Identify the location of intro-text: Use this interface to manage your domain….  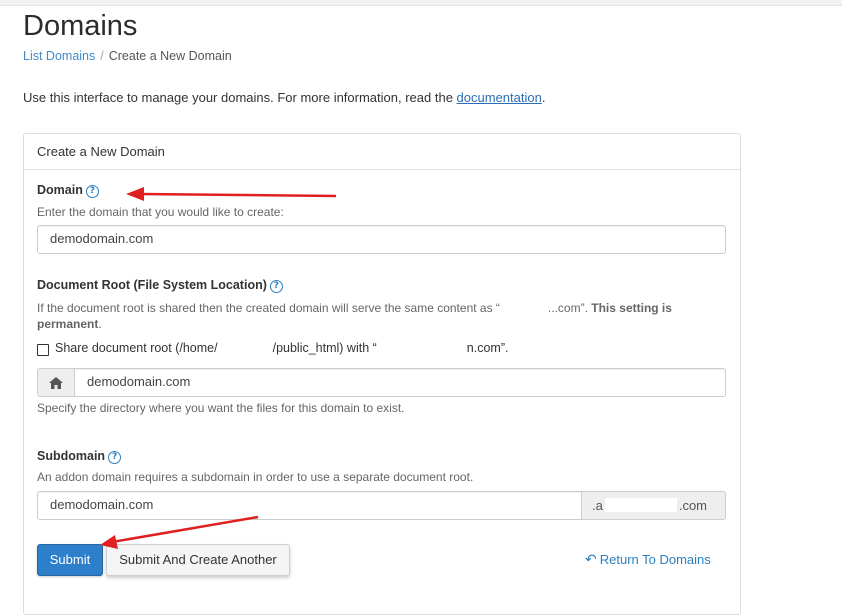
(284, 97).